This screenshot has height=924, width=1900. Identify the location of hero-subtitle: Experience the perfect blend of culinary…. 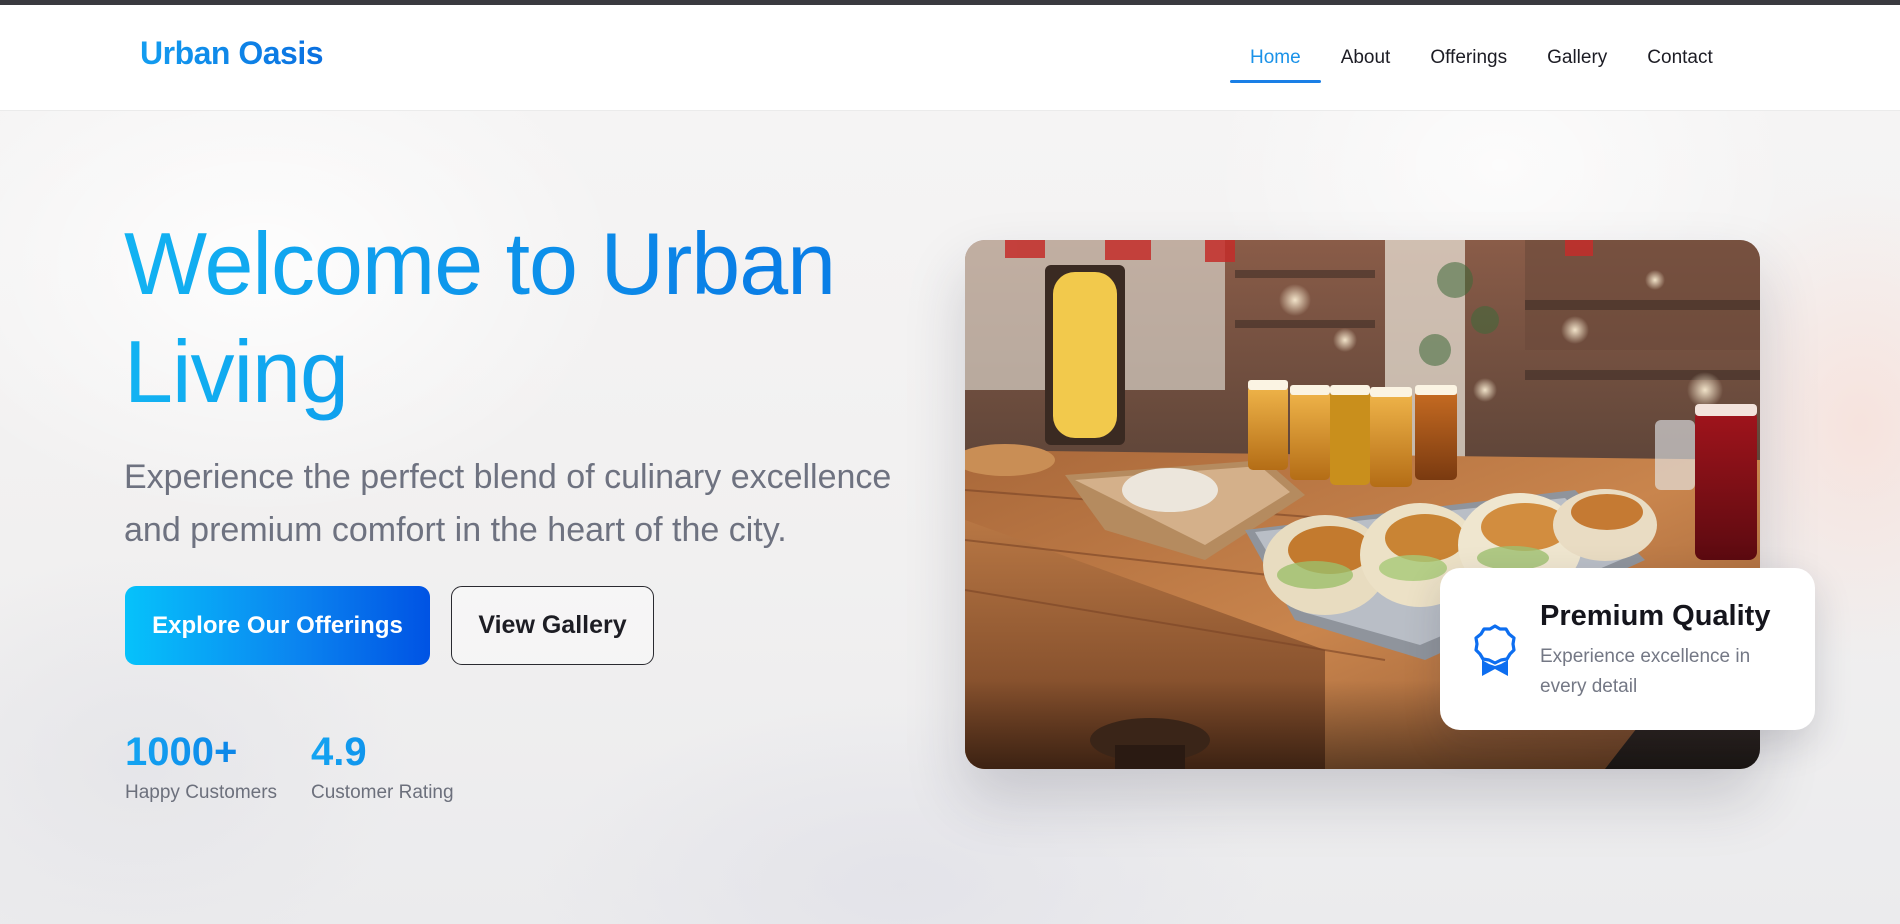
(508, 503).